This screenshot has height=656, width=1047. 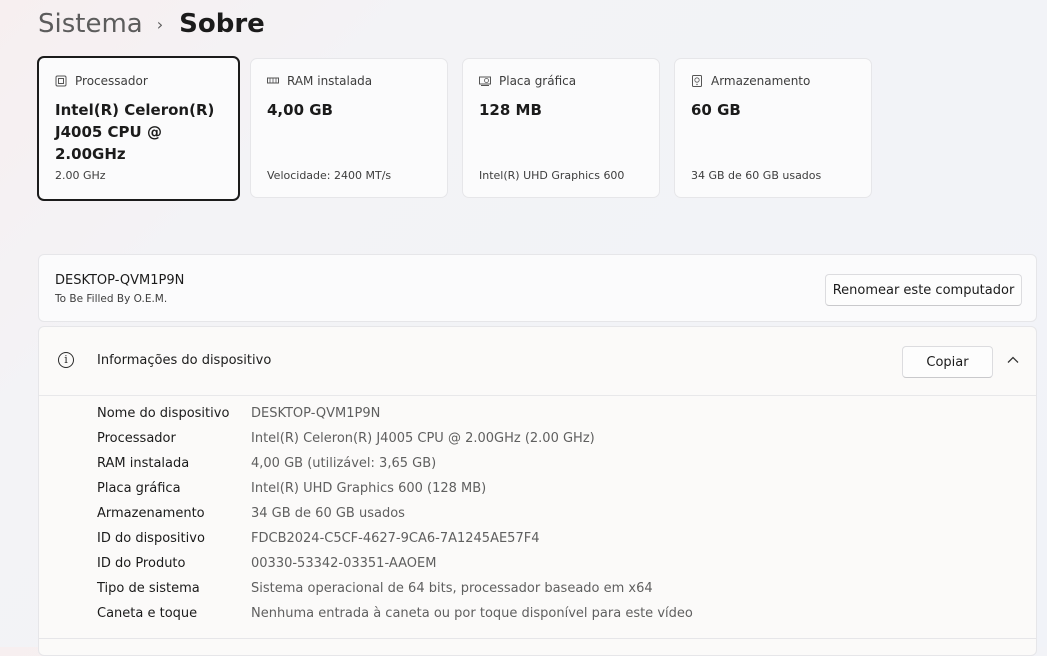 I want to click on graphics-card-value: 128 MB, so click(x=510, y=110).